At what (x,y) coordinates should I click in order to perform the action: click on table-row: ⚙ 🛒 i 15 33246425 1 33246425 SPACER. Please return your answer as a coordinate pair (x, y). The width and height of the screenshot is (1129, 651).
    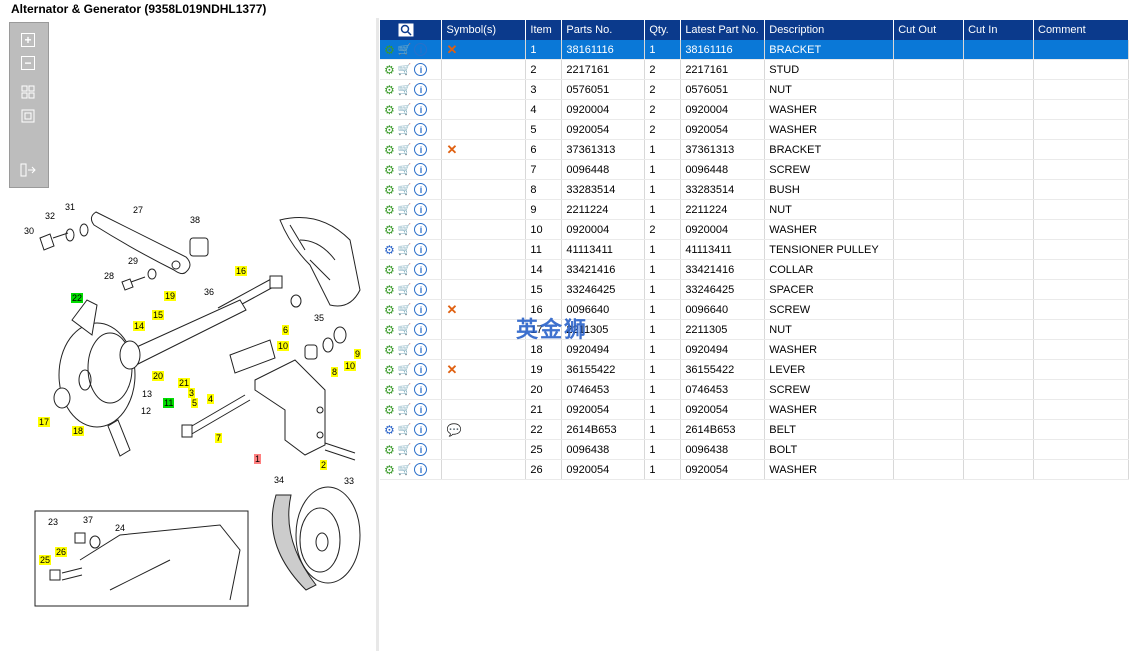
    Looking at the image, I should click on (754, 289).